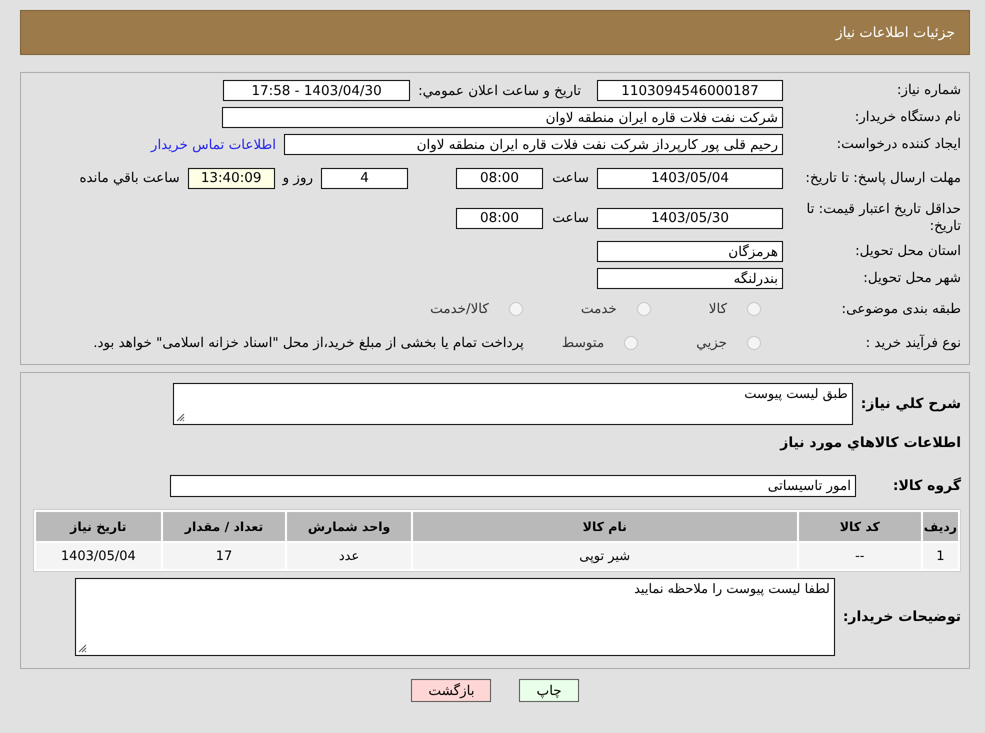 Image resolution: width=985 pixels, height=733 pixels. I want to click on table-cell: شیر توپی, so click(604, 556).